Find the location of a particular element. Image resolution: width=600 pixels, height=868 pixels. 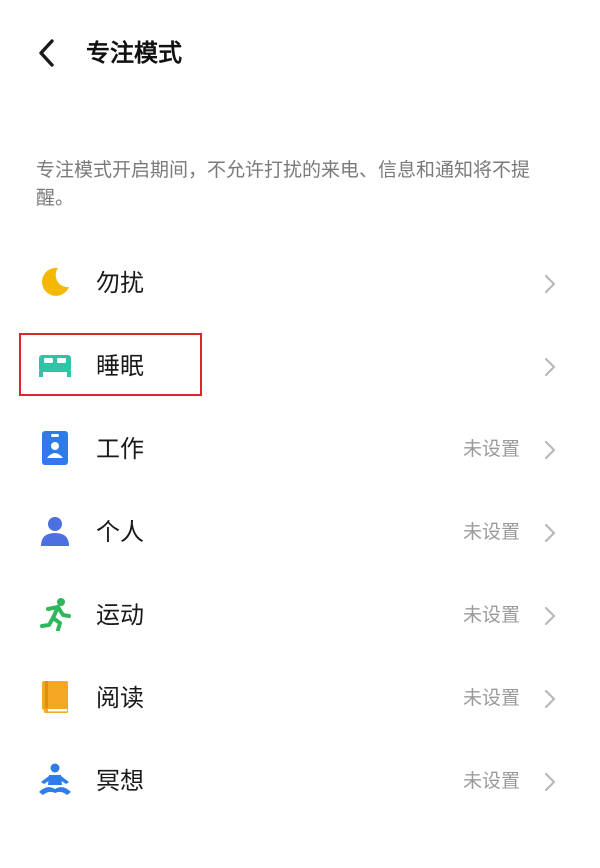

meditation-icon is located at coordinates (55, 780).